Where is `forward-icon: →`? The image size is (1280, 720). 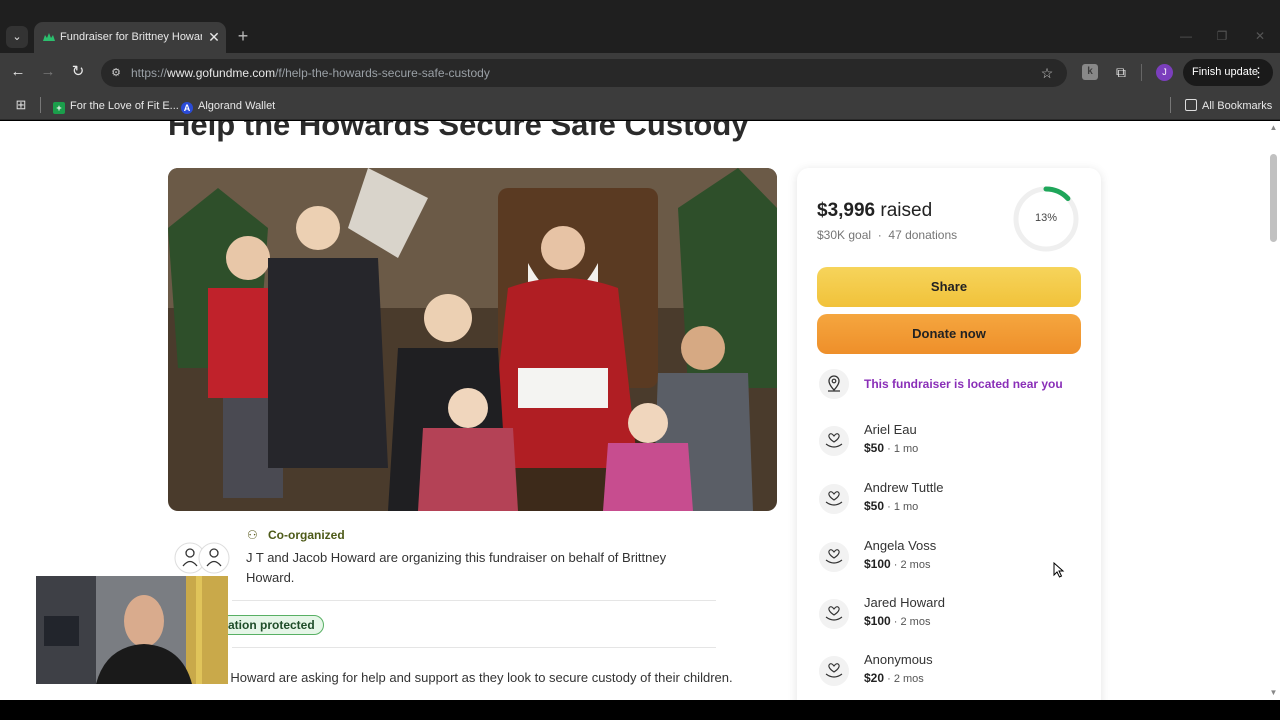 forward-icon: → is located at coordinates (48, 72).